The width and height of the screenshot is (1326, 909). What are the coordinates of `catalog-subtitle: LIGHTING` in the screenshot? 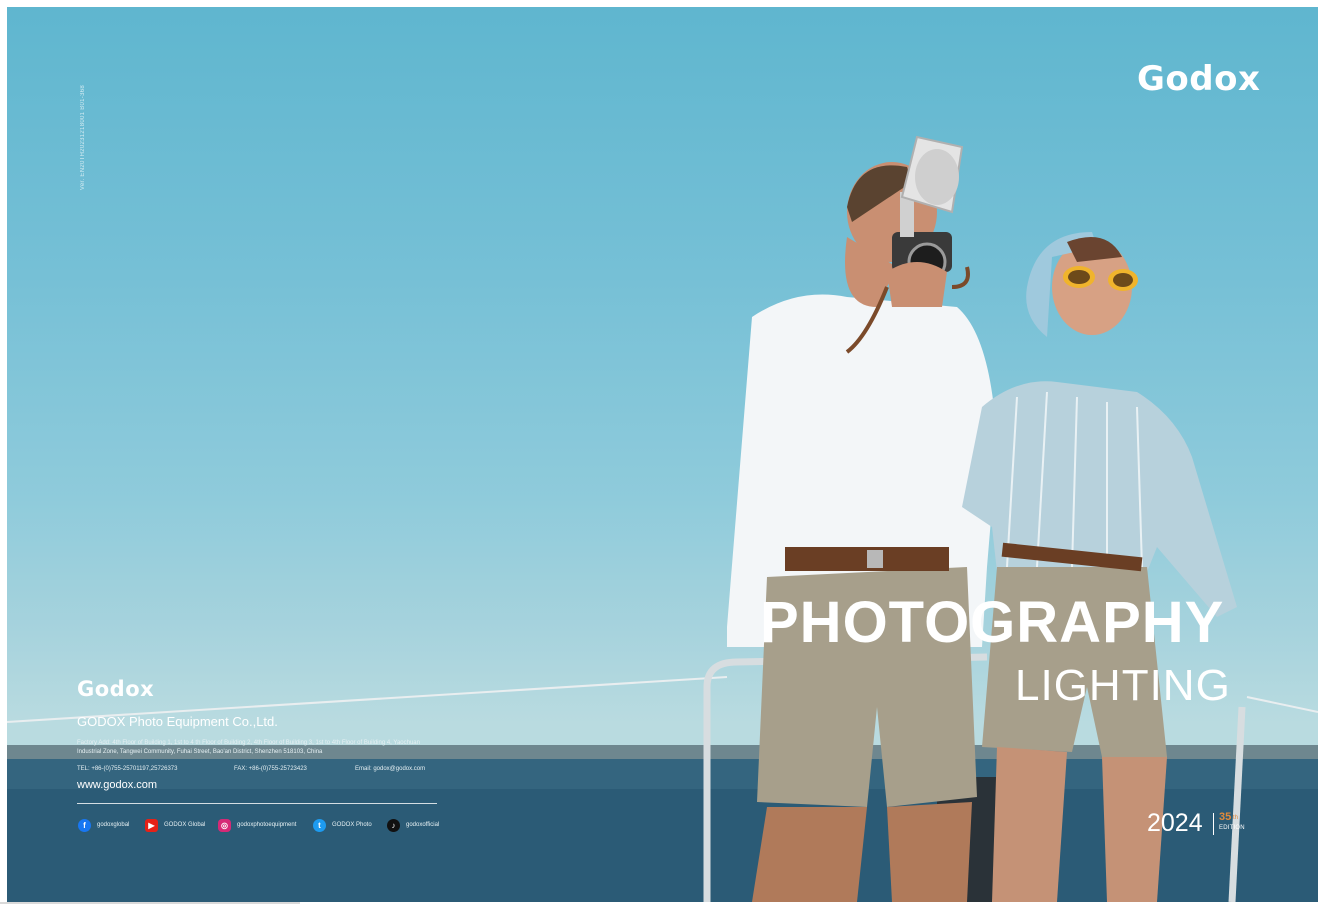 It's located at (1123, 685).